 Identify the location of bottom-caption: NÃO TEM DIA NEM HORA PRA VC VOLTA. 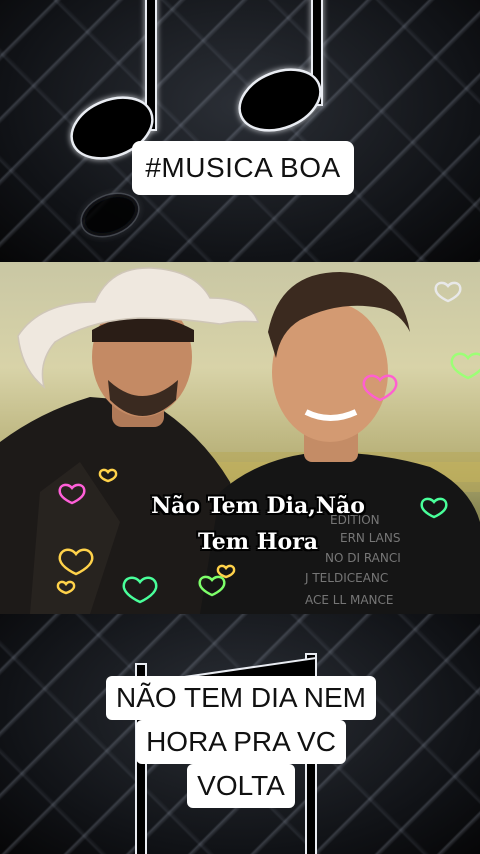
(241, 742).